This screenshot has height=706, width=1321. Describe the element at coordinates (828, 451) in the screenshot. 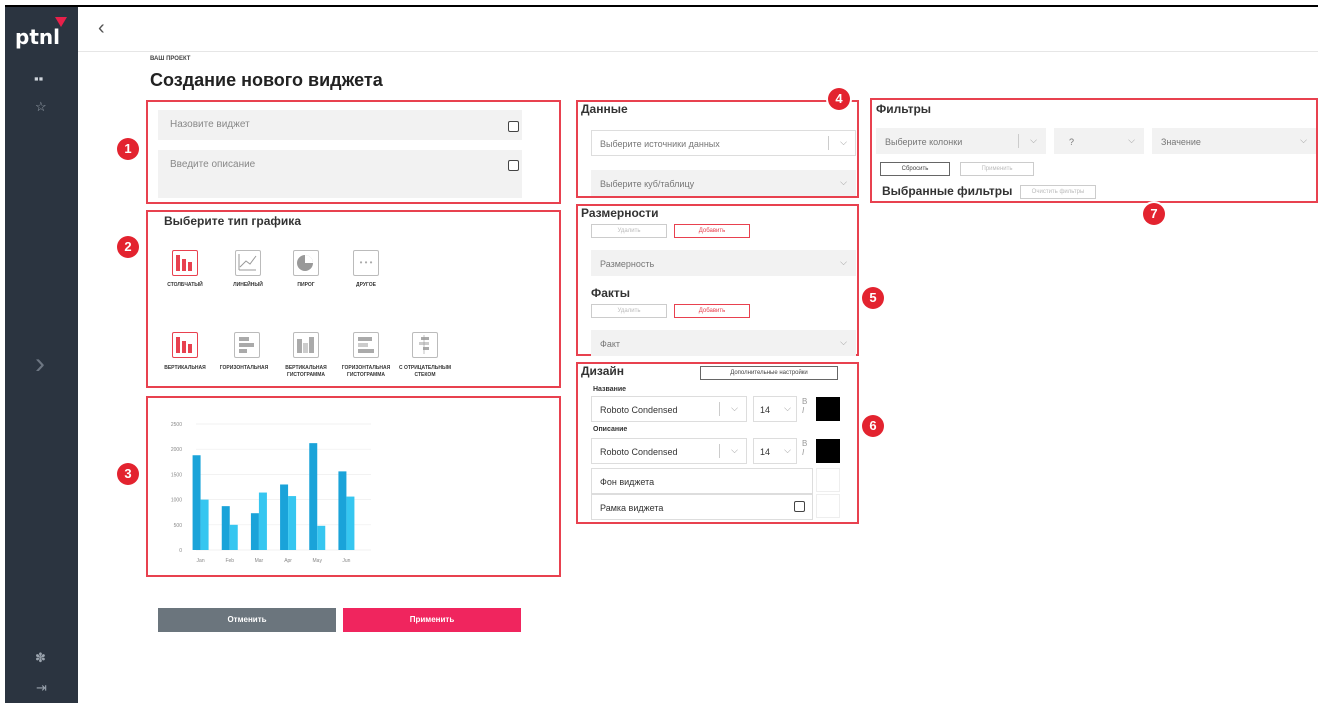

I see `desc-color-swatch` at that location.